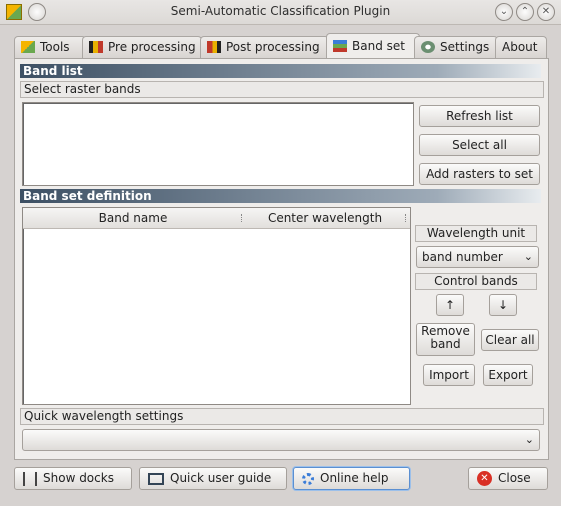 The image size is (561, 506). What do you see at coordinates (273, 47) in the screenshot?
I see `tab-post-processing-label: Post processing` at bounding box center [273, 47].